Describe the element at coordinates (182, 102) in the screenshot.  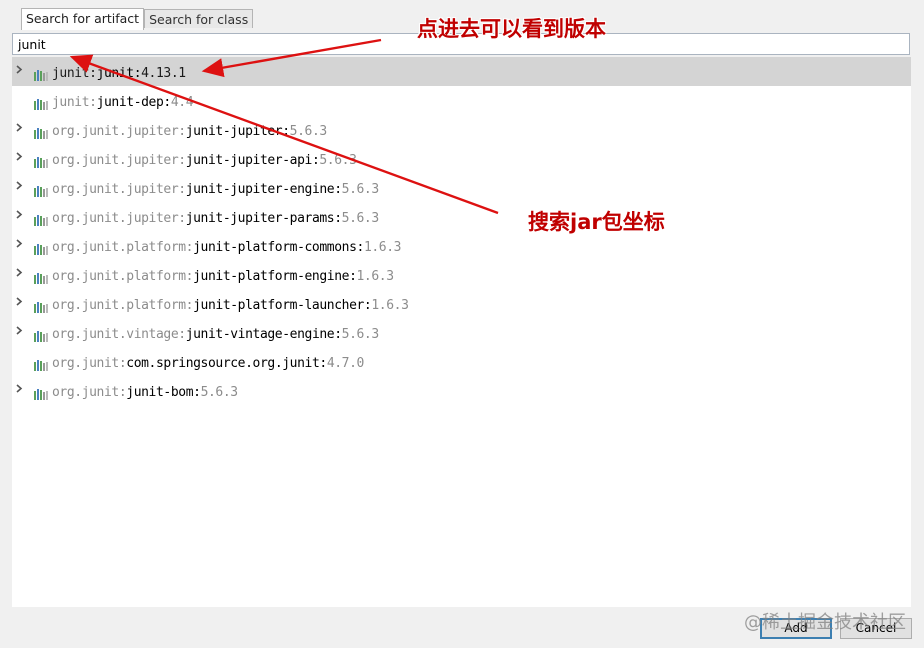
I see `artifact-version: 4.4` at that location.